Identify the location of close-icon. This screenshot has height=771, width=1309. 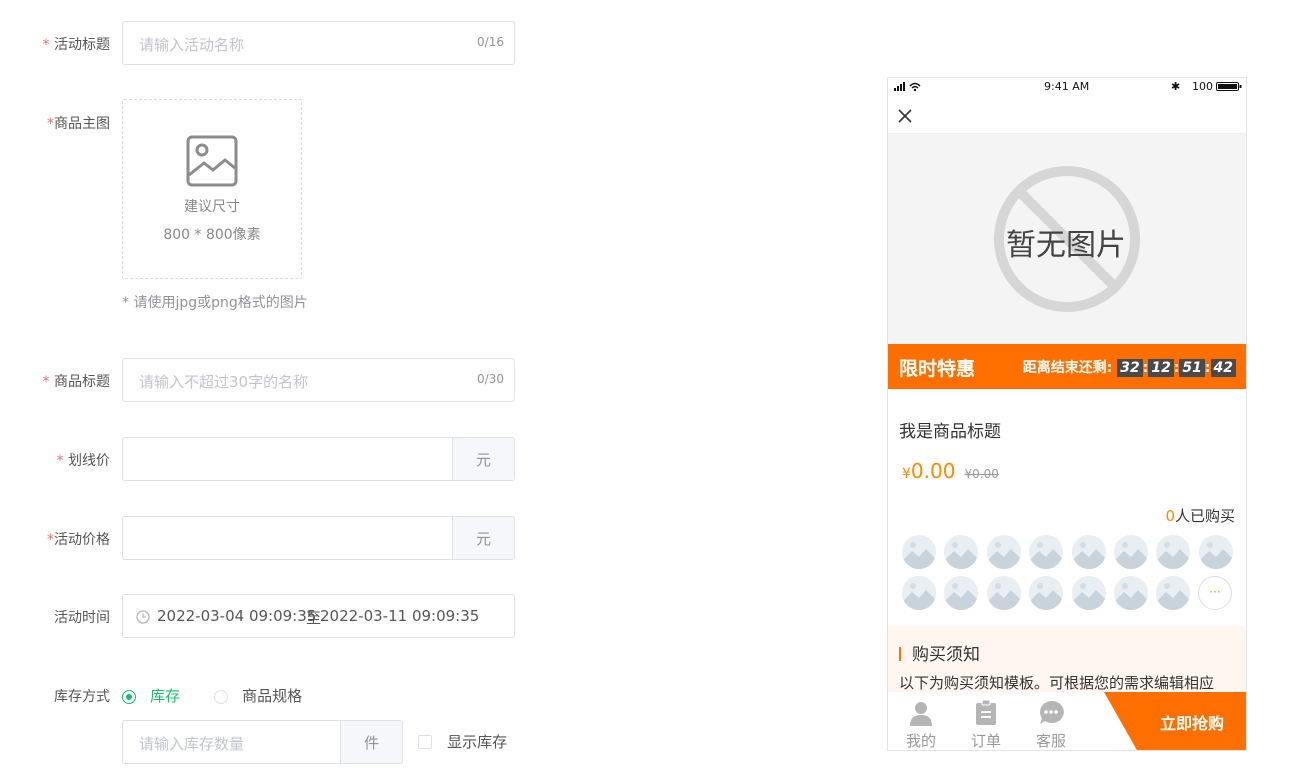
(905, 116).